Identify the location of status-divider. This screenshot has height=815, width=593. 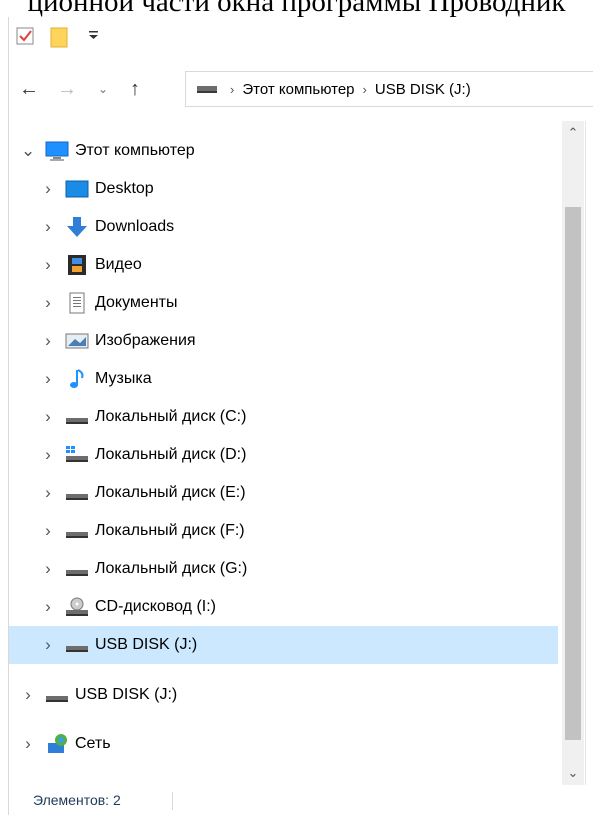
(172, 801).